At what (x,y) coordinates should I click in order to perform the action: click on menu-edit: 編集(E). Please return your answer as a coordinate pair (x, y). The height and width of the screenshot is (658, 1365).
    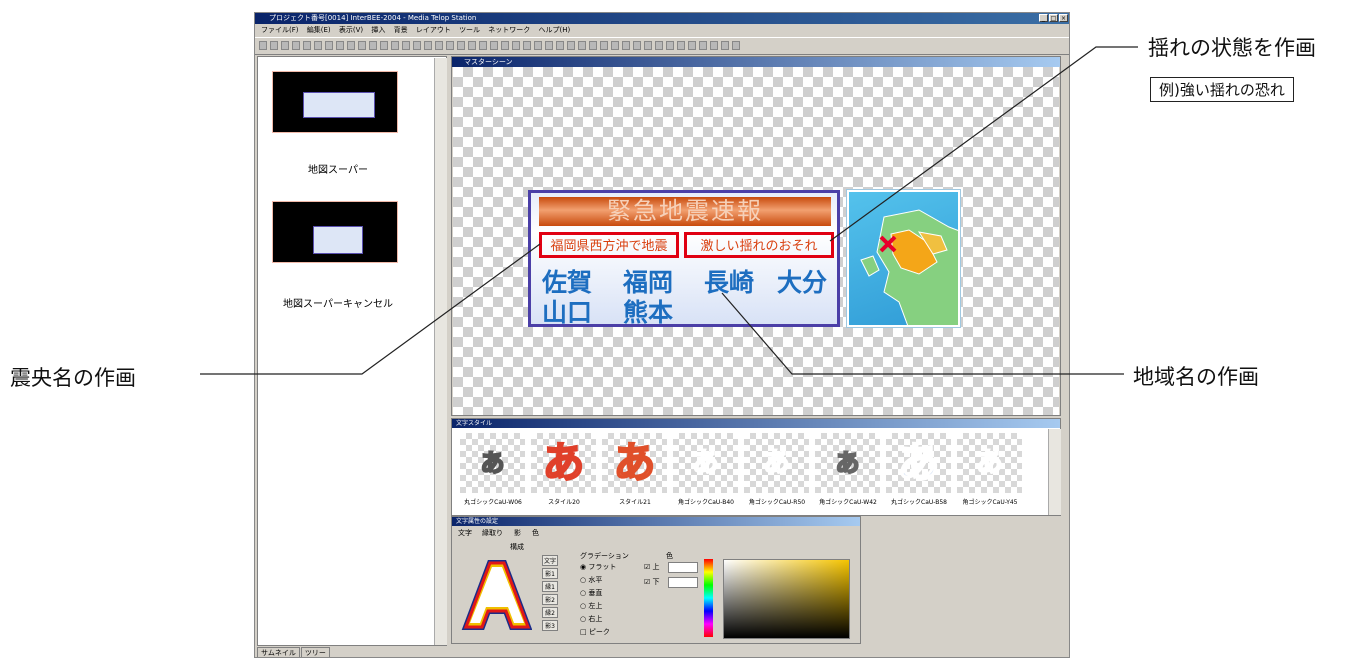
    Looking at the image, I should click on (319, 30).